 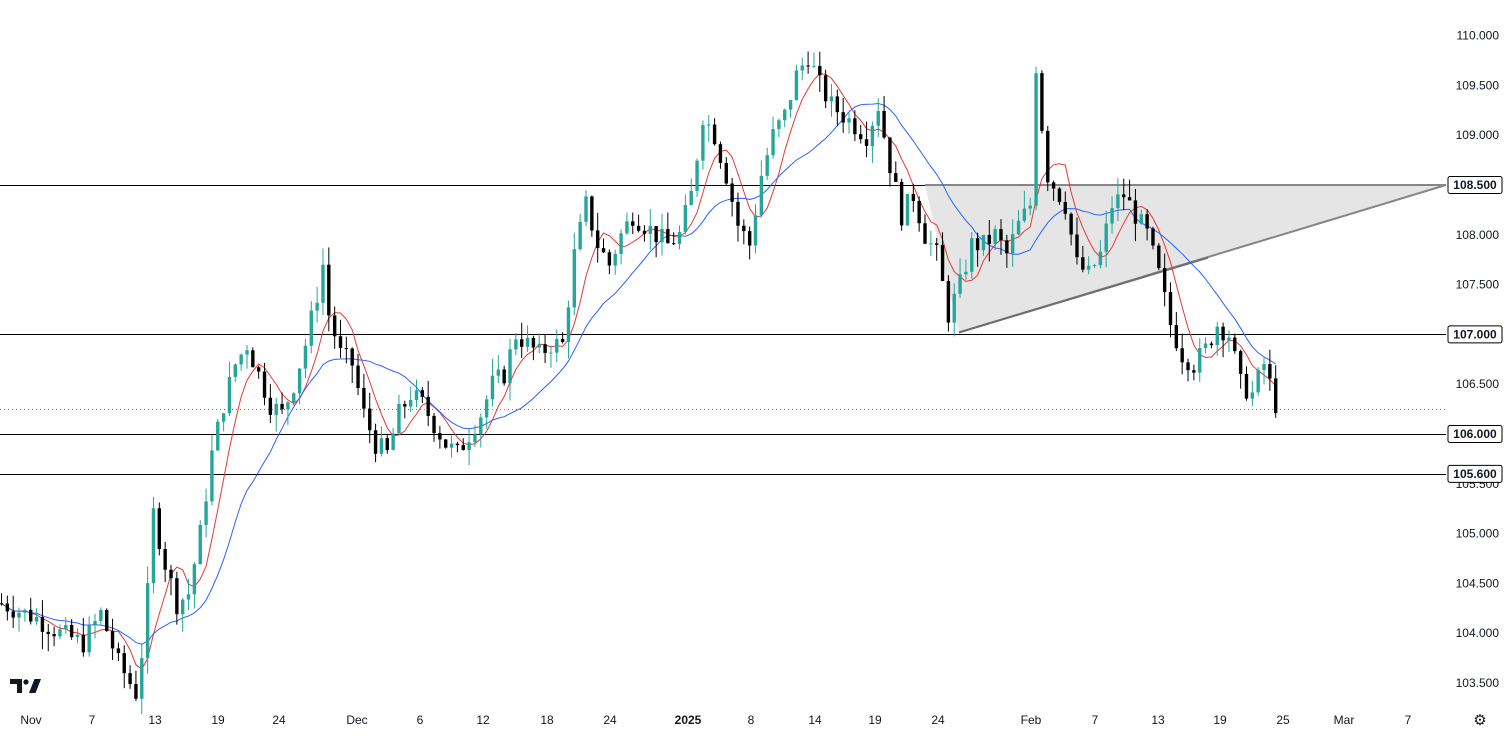 What do you see at coordinates (1475, 329) in the screenshot?
I see `level-badges: 108.500 107.000 106.000 105.600` at bounding box center [1475, 329].